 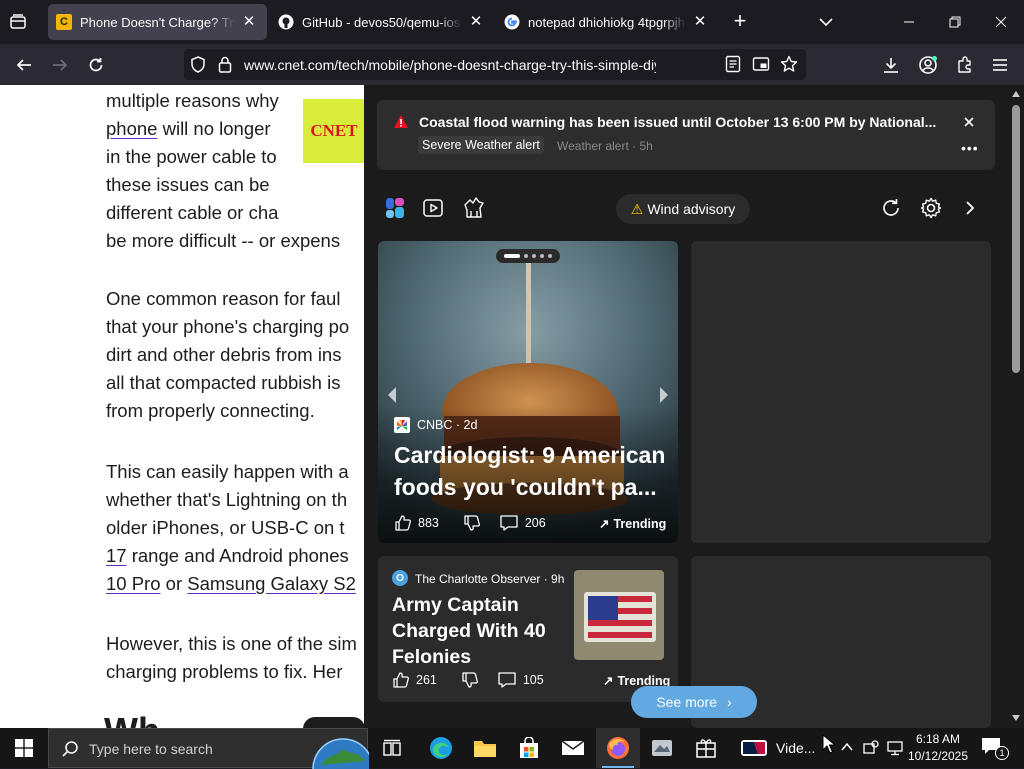 What do you see at coordinates (441, 748) in the screenshot?
I see `taskbar-edge` at bounding box center [441, 748].